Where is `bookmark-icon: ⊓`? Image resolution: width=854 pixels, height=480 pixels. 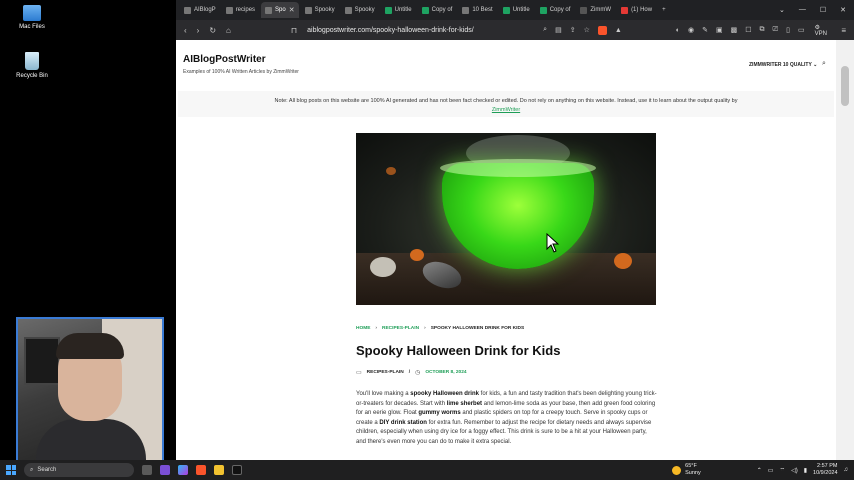 bookmark-icon: ⊓ is located at coordinates (294, 30).